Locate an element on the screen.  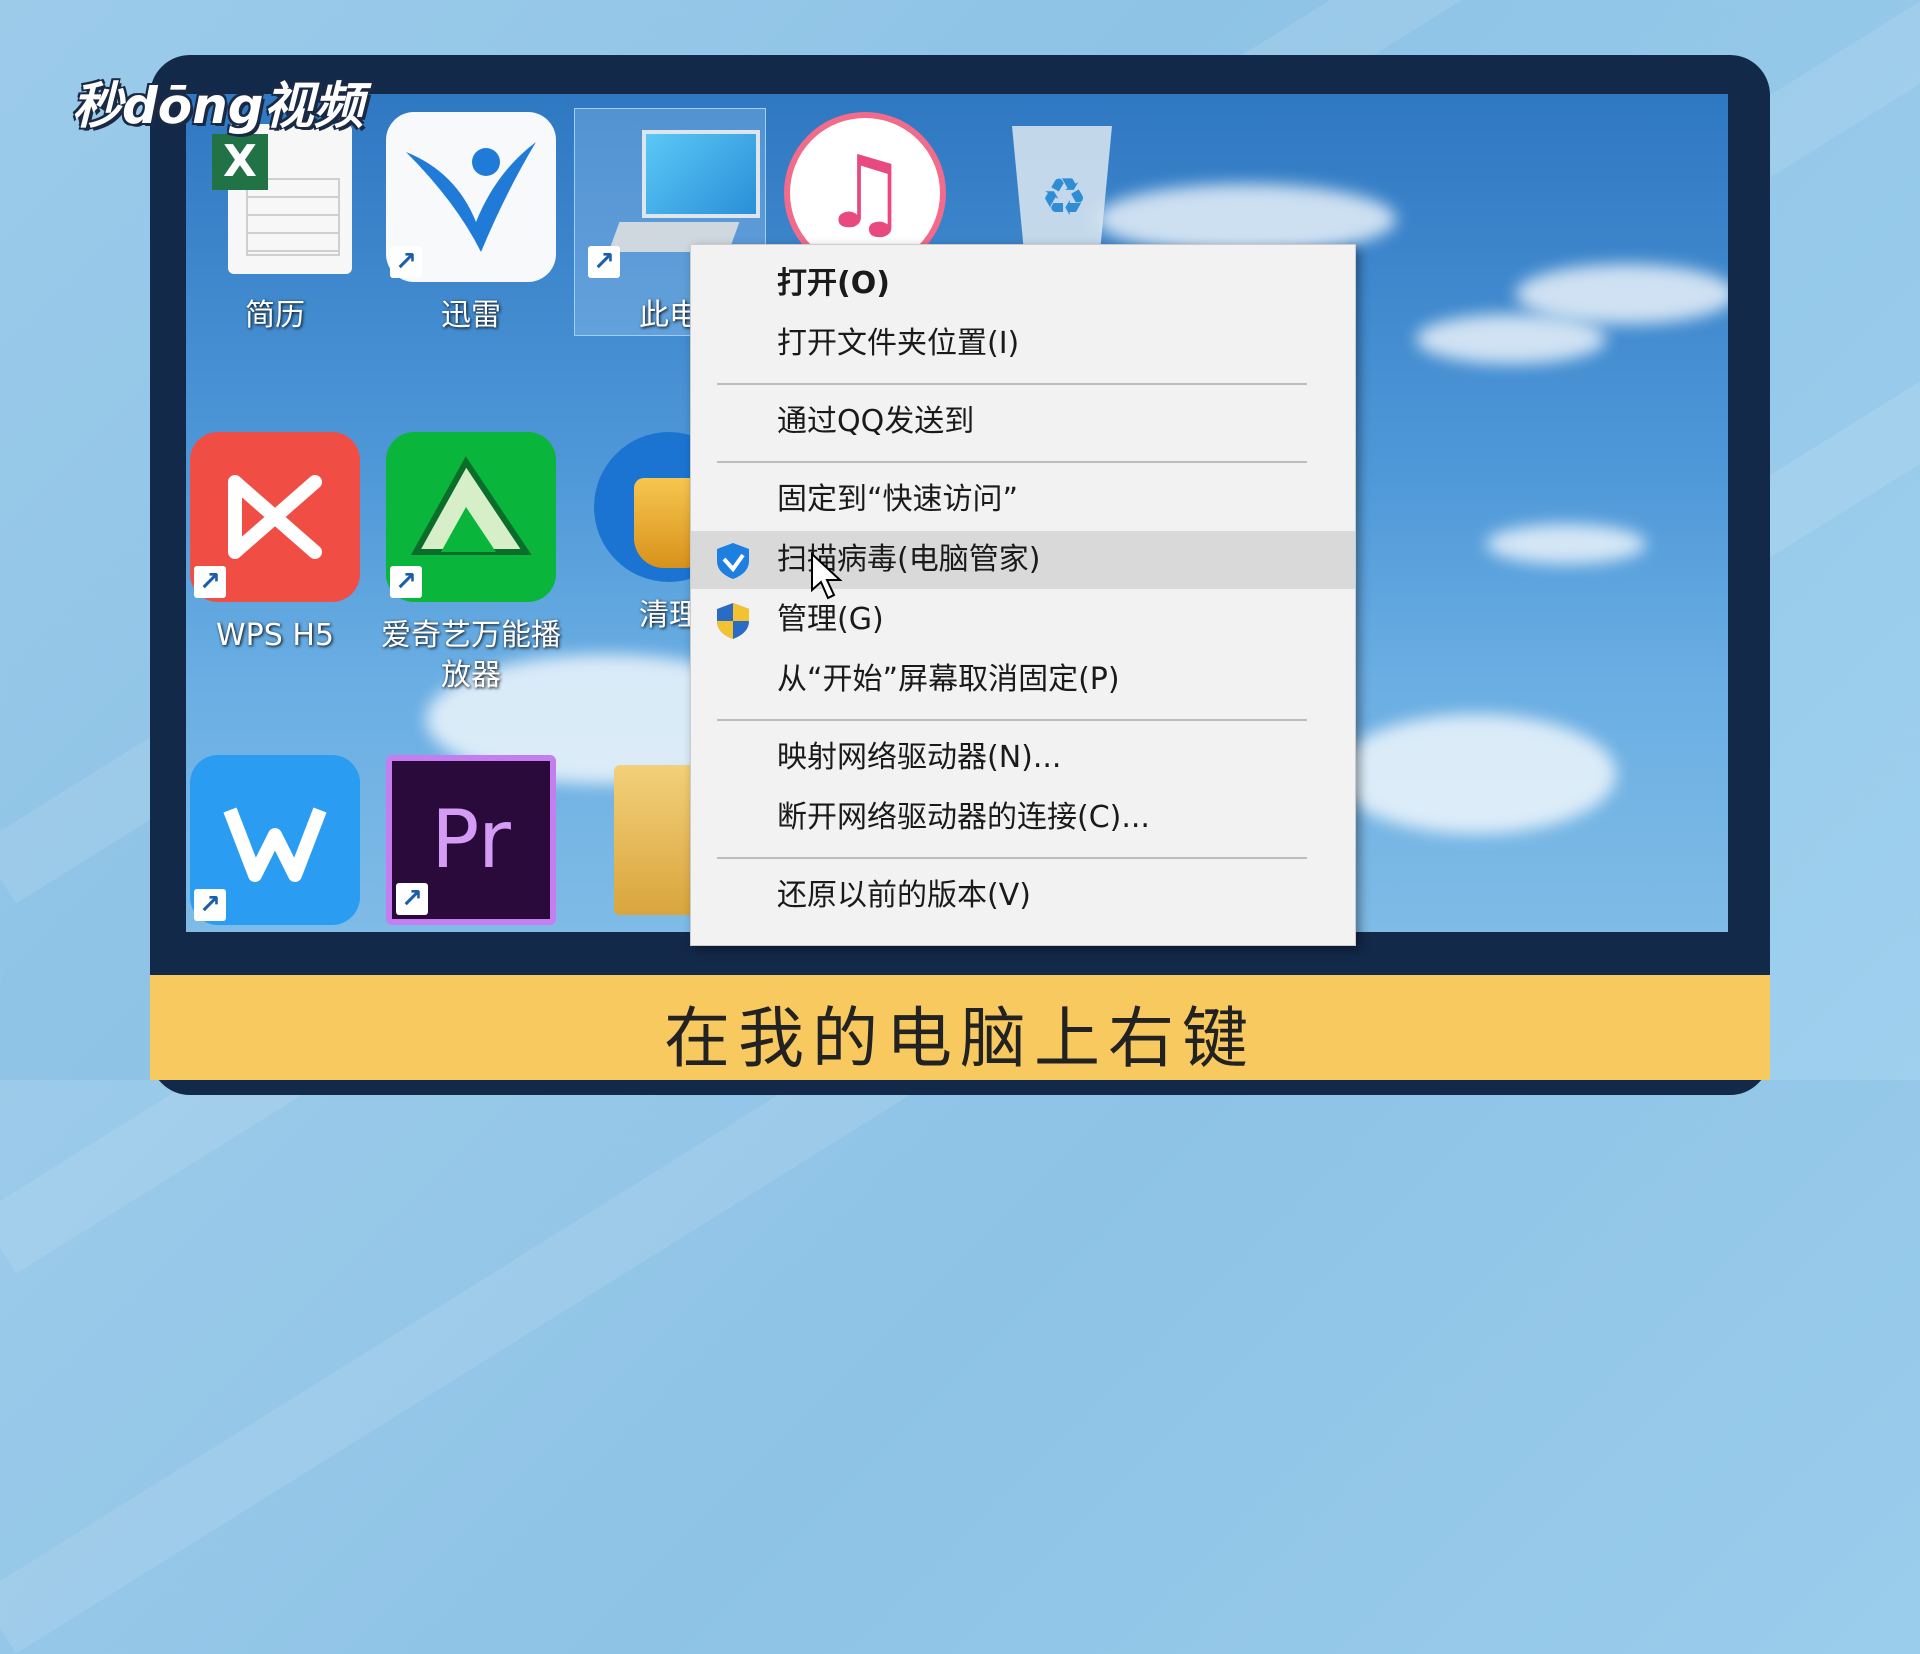
icon-label: 爱奇艺万能播放器 is located at coordinates (471, 655).